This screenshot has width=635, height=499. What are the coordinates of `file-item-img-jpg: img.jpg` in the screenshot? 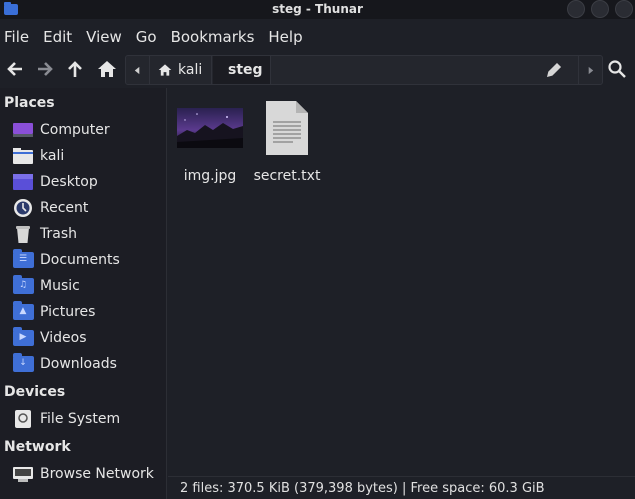 It's located at (210, 142).